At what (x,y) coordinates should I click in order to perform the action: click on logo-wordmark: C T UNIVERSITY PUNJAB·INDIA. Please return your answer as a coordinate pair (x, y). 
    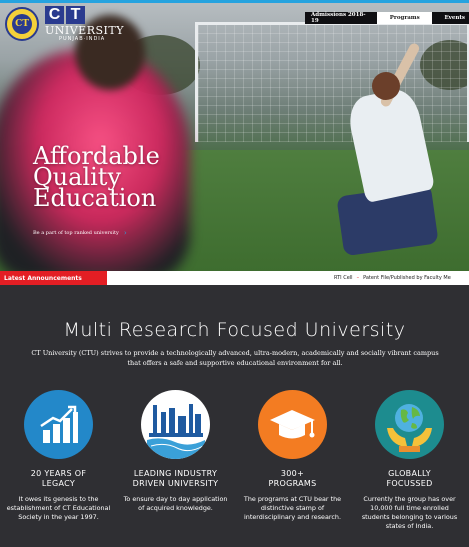
    Looking at the image, I should click on (84, 24).